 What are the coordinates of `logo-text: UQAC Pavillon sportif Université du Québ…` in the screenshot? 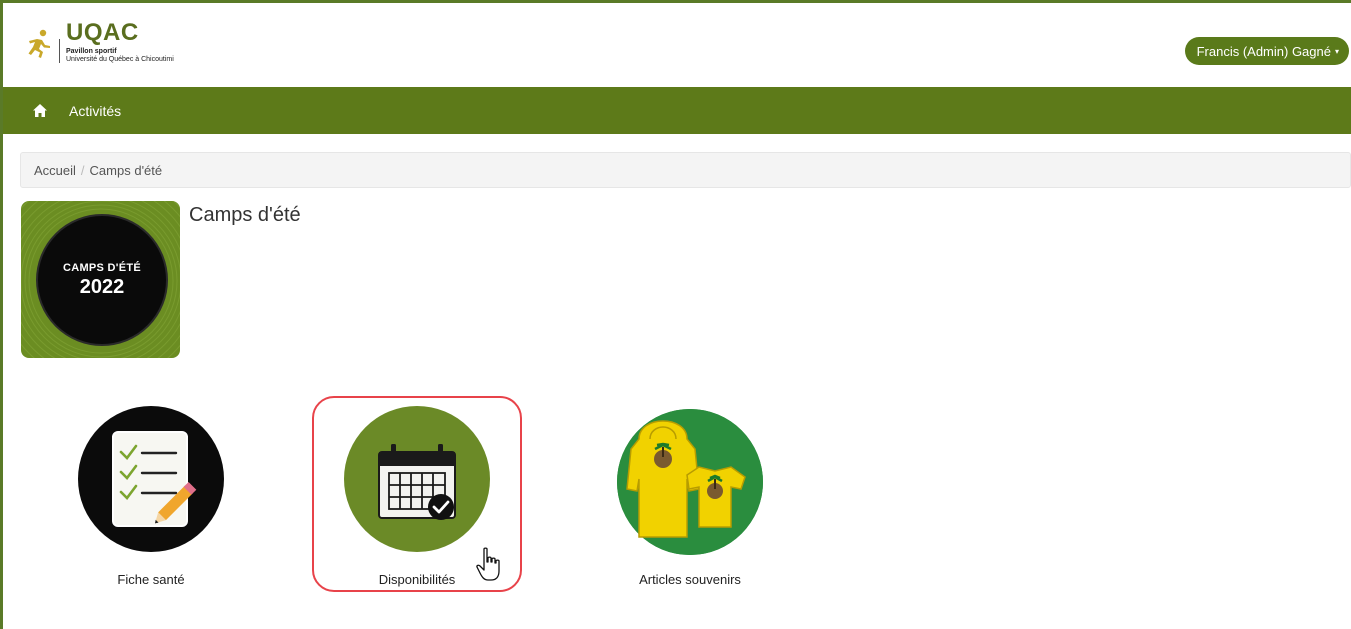 It's located at (120, 42).